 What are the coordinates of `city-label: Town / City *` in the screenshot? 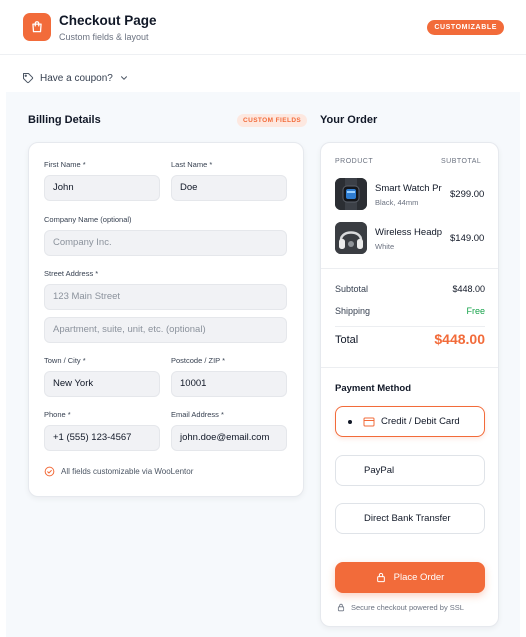 It's located at (65, 360).